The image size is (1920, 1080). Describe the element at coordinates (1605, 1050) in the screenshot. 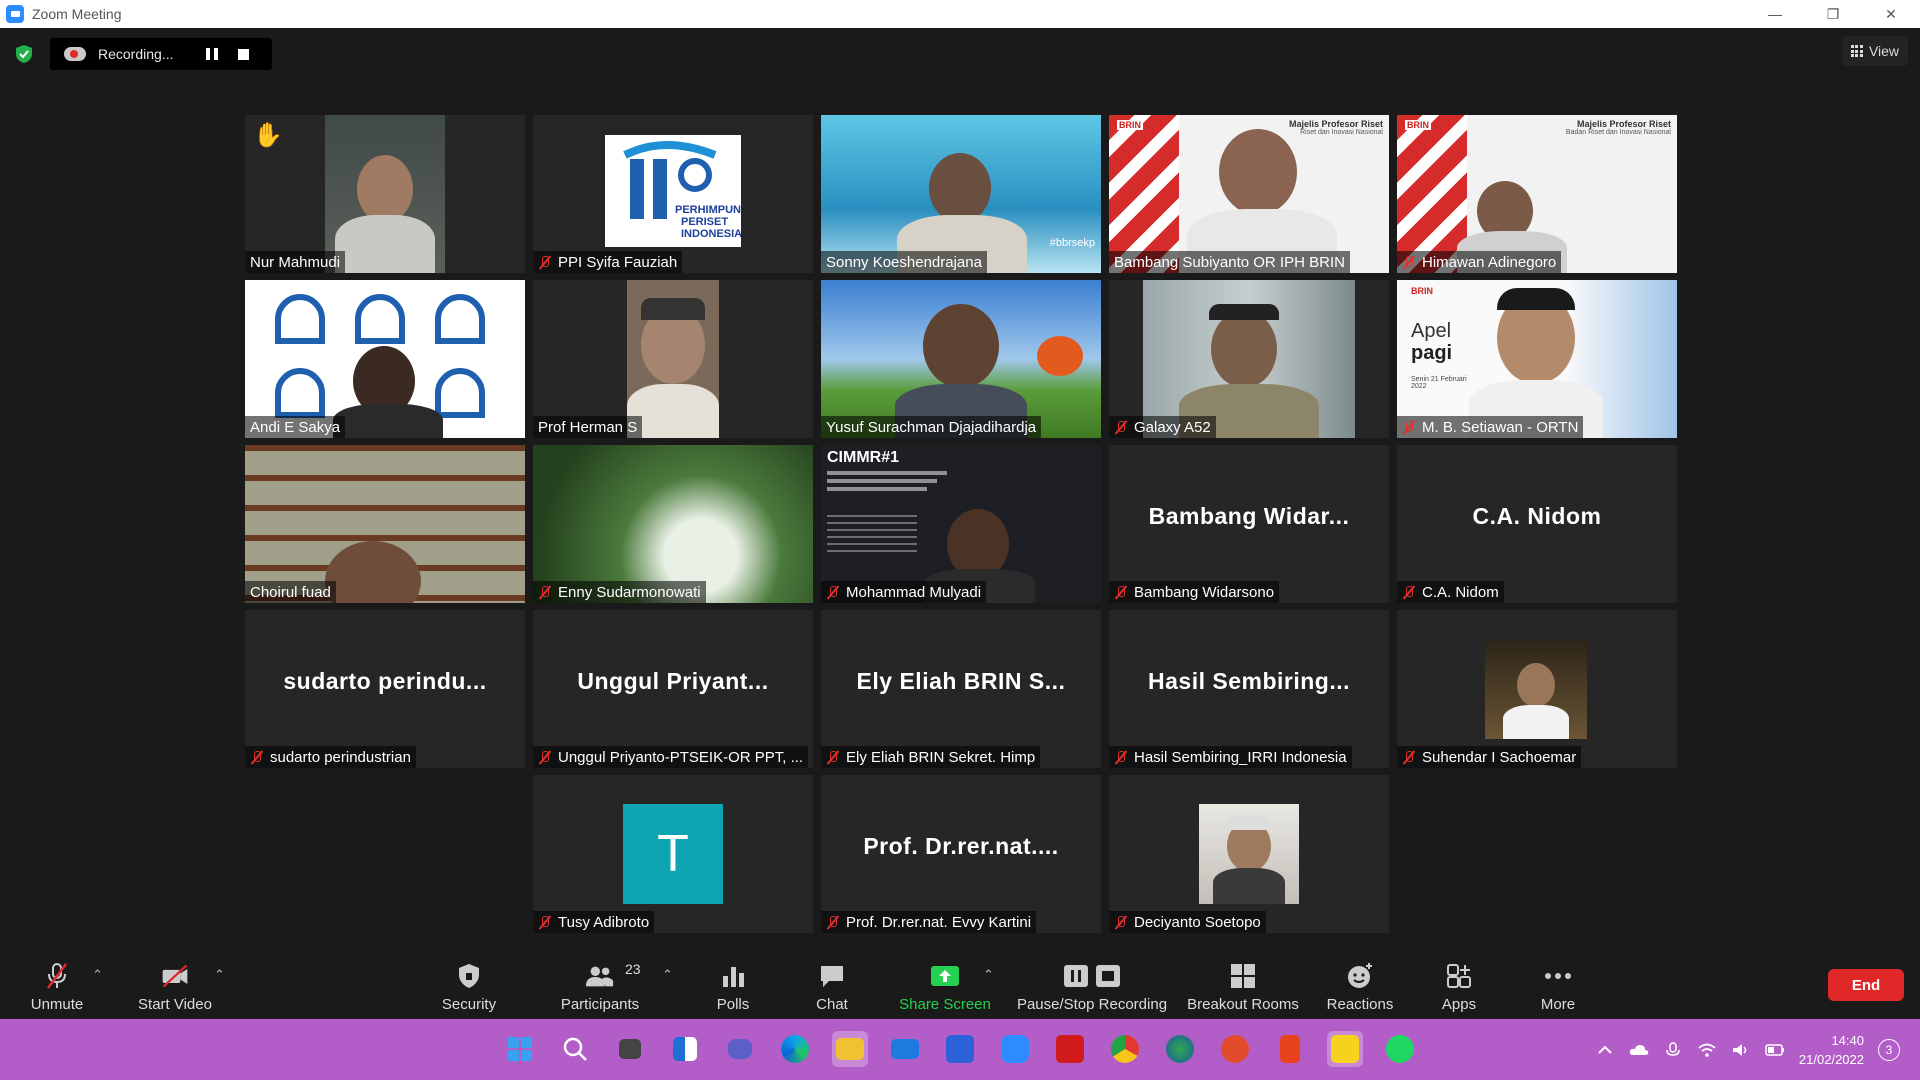

I see `chevron-up-icon` at that location.